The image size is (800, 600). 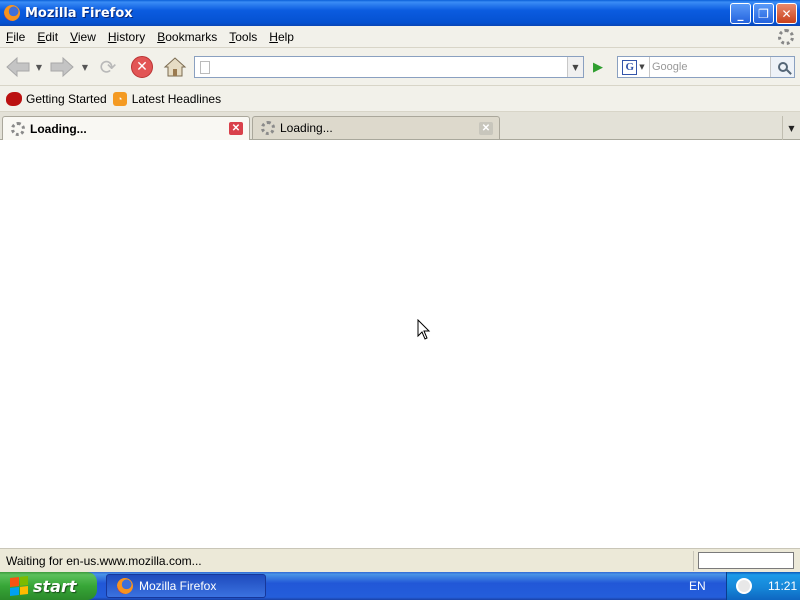 I want to click on back-arrow-icon, so click(x=18, y=67).